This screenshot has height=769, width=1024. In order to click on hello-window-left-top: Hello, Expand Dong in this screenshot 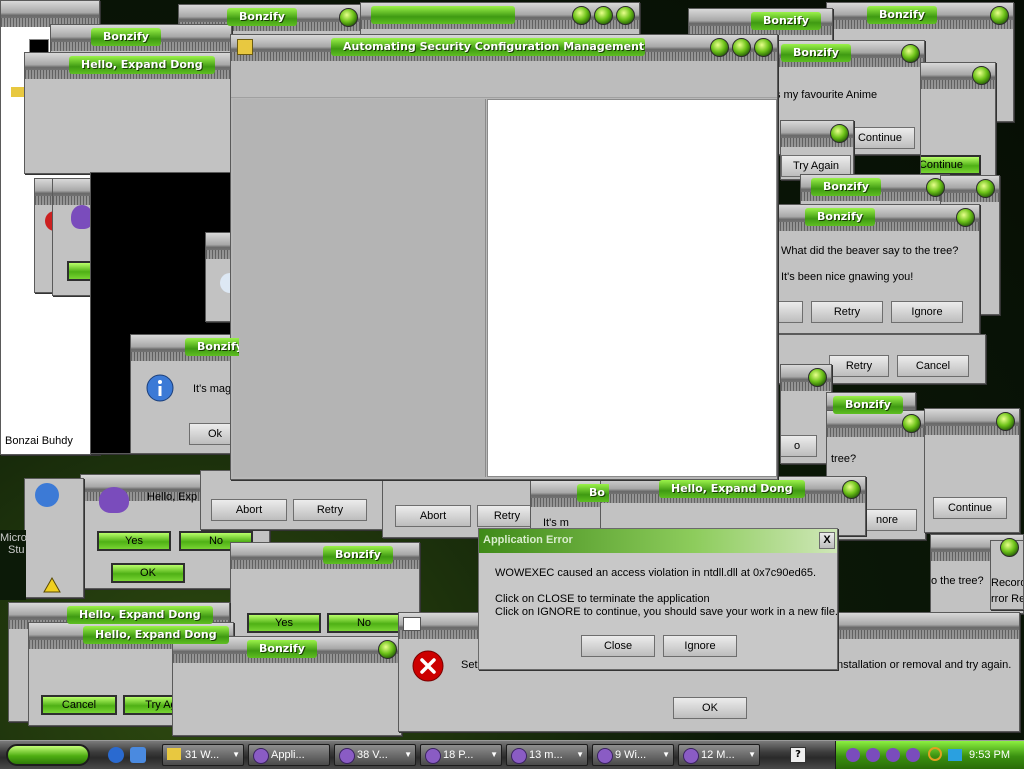, I will do `click(139, 113)`.